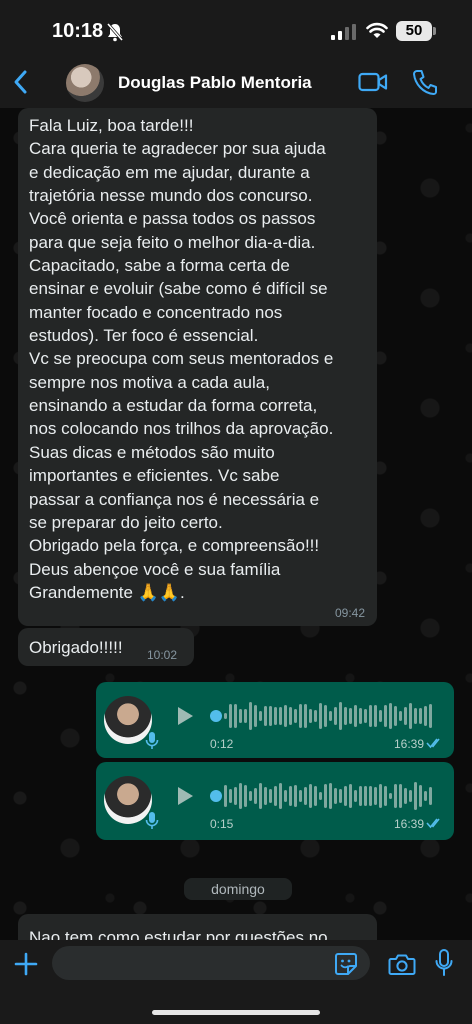  Describe the element at coordinates (373, 82) in the screenshot. I see `video-camera-icon` at that location.